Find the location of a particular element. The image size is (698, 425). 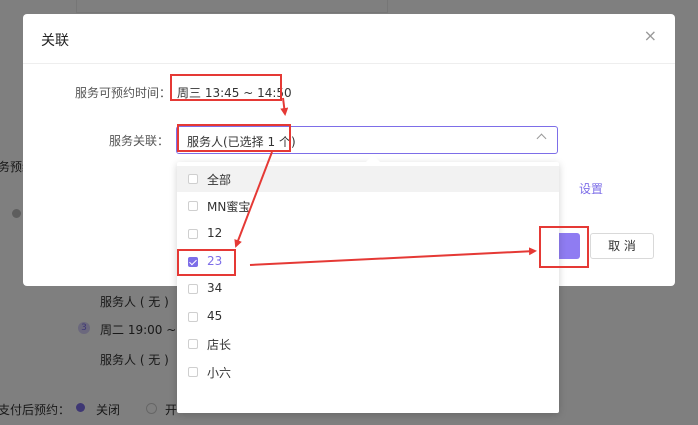

arrow-select-to-option is located at coordinates (253, 199).